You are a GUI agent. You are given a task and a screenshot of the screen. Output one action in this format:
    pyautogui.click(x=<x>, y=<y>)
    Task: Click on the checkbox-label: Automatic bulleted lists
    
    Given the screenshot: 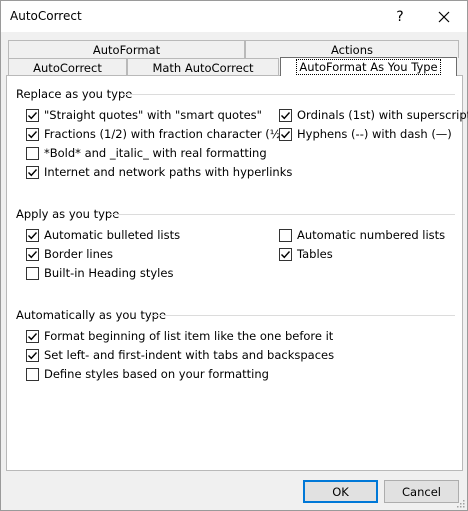 What is the action you would take?
    pyautogui.click(x=112, y=235)
    